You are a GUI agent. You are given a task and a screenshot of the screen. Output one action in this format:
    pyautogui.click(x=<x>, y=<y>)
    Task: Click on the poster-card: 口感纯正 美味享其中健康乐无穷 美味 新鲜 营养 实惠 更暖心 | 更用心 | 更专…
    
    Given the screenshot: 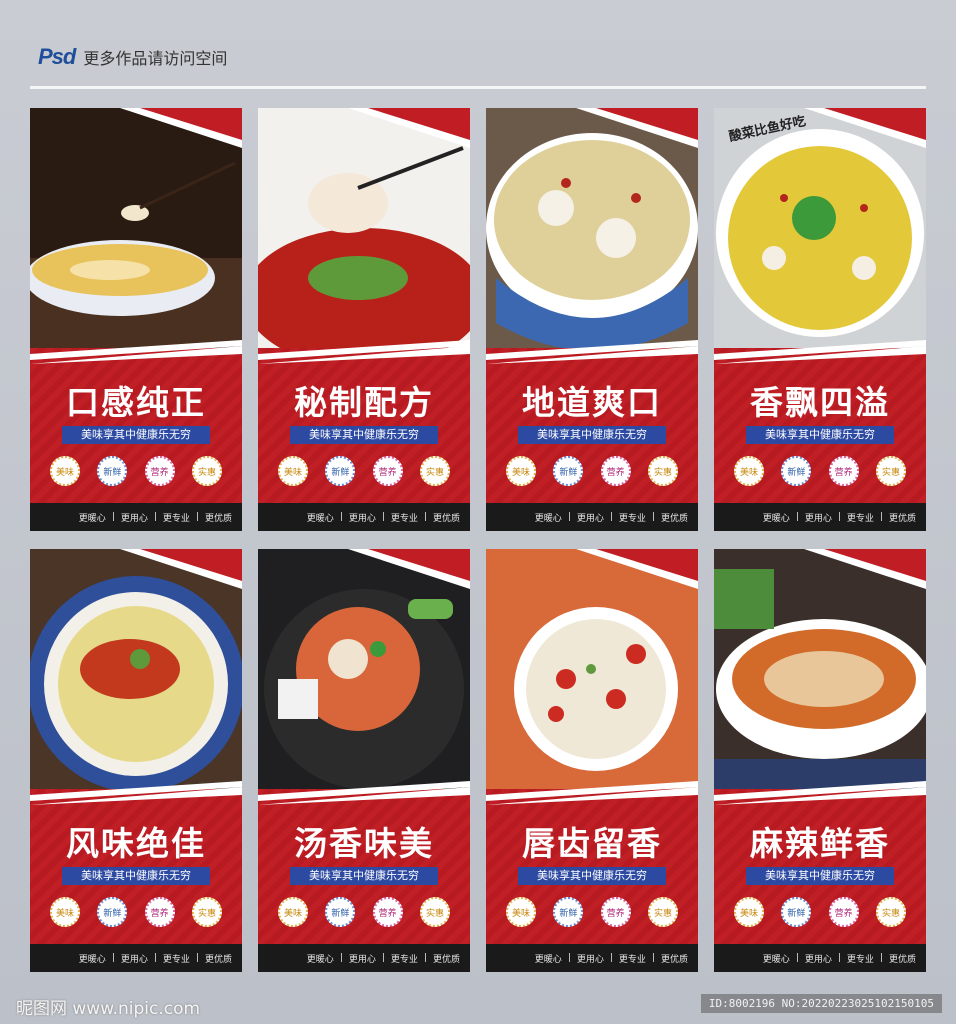 What is the action you would take?
    pyautogui.click(x=136, y=319)
    